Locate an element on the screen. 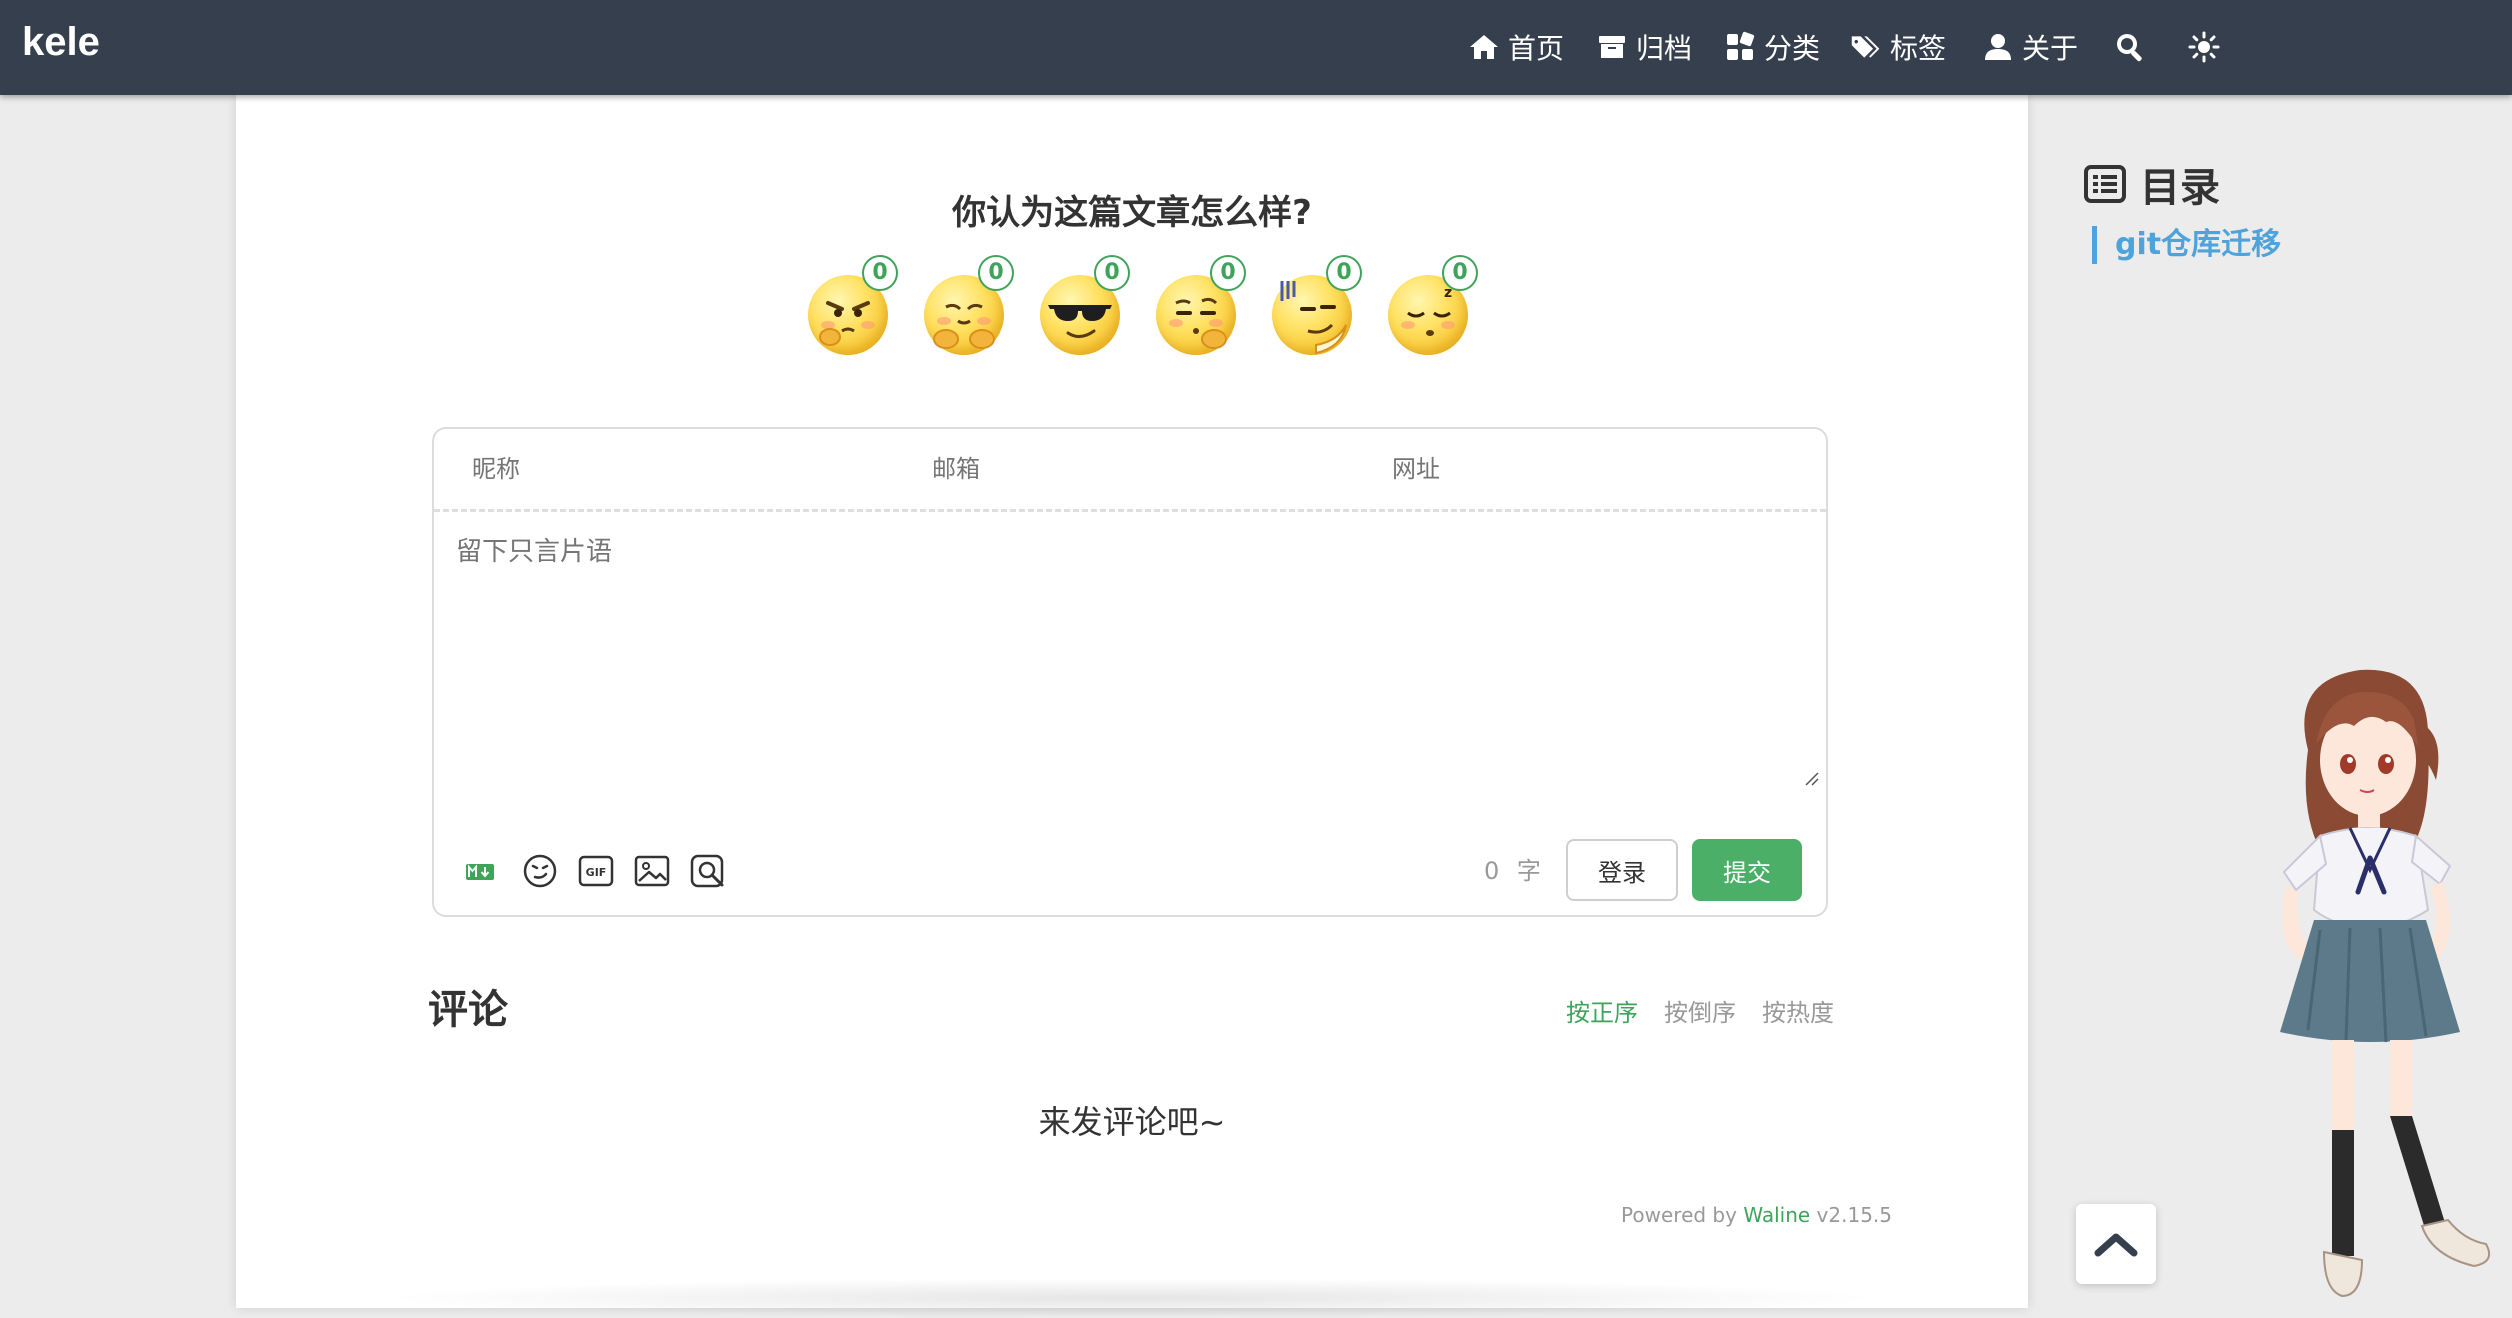 The height and width of the screenshot is (1318, 2512). comments-title: 评论 is located at coordinates (468, 1010).